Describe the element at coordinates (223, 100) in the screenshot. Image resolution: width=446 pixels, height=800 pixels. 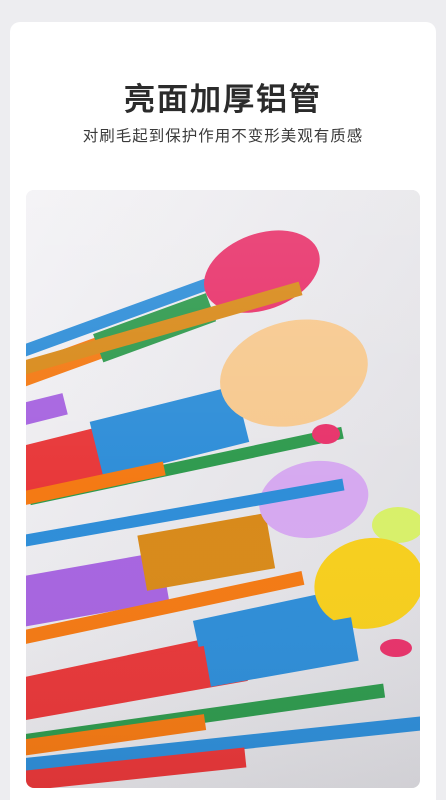
I see `page-title: 亮面加厚铝管` at that location.